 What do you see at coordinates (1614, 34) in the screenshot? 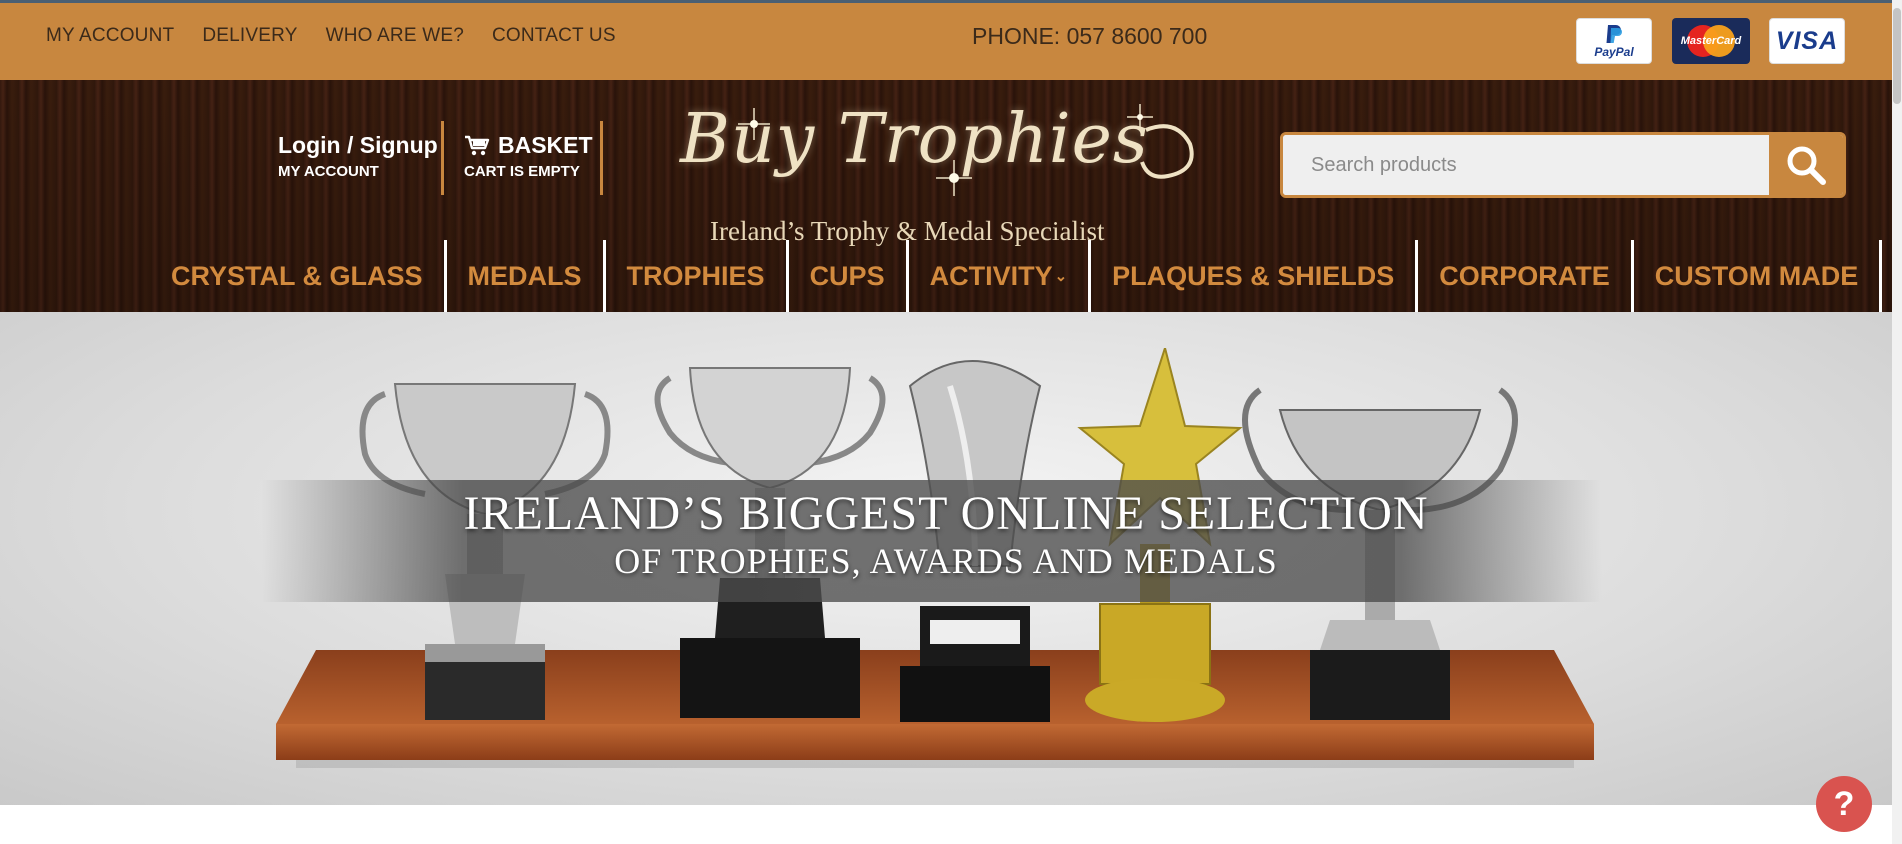
I see `paypal-p-icon` at bounding box center [1614, 34].